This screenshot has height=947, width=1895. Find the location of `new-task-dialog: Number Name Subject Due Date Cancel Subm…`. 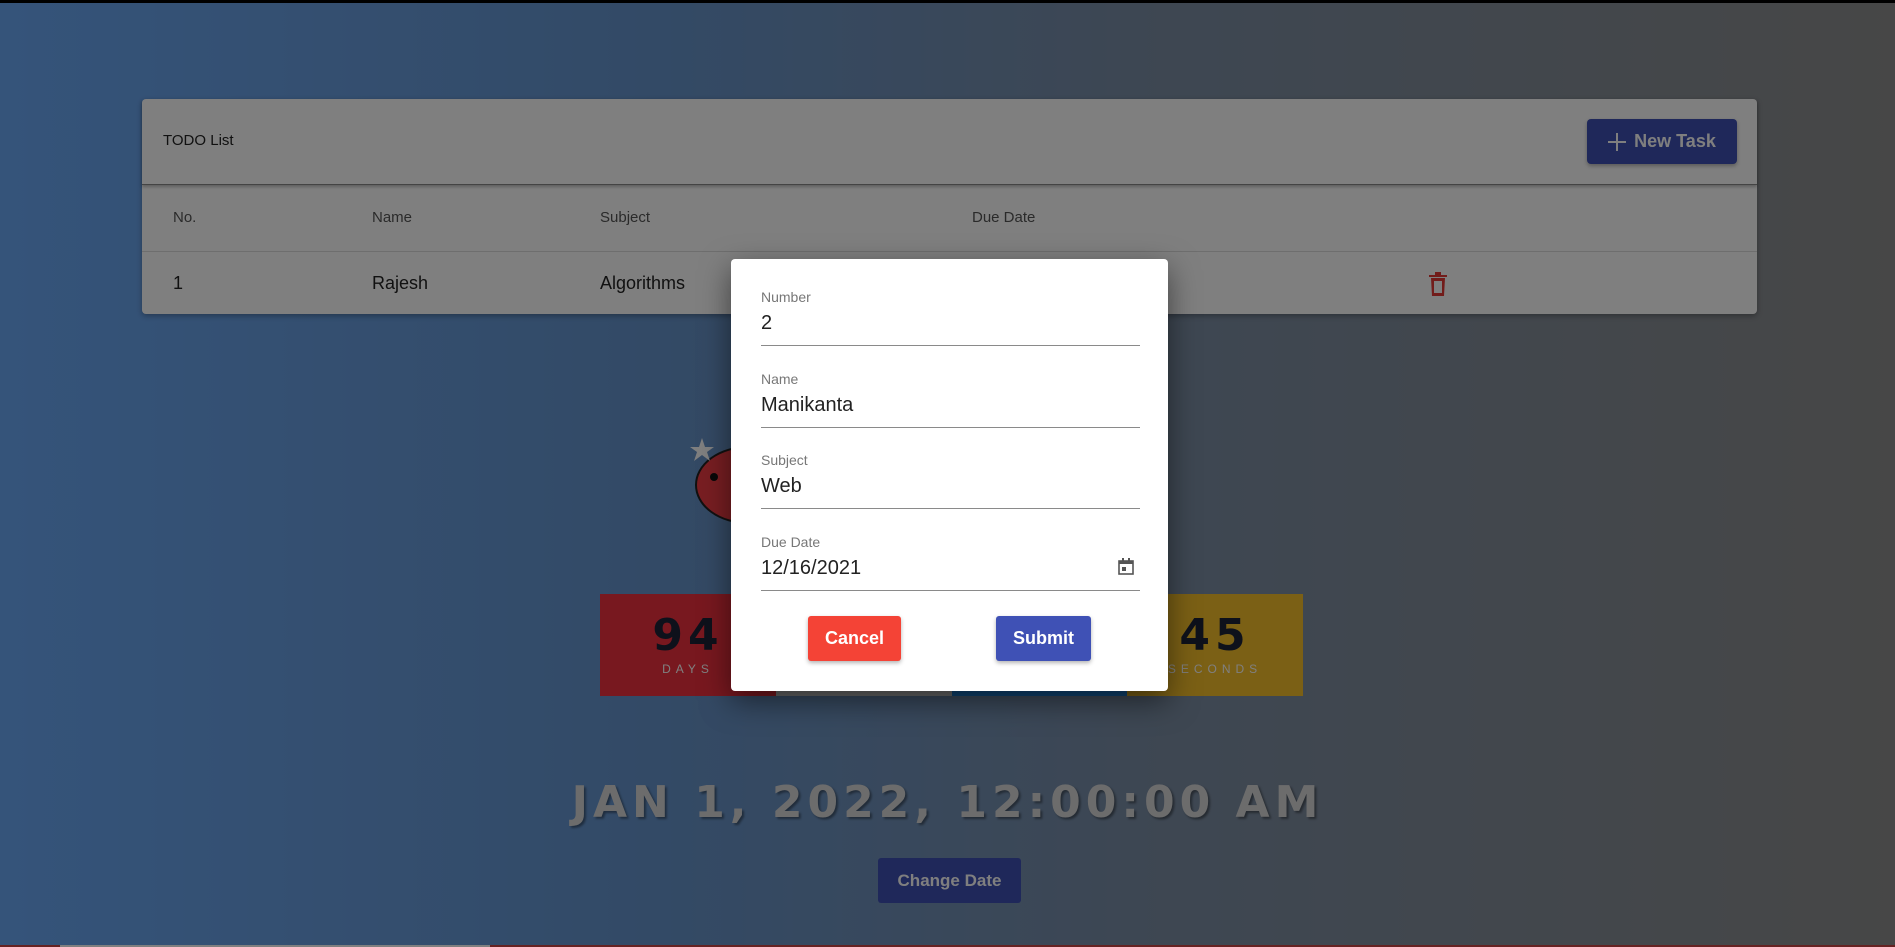

new-task-dialog: Number Name Subject Due Date Cancel Subm… is located at coordinates (949, 475).